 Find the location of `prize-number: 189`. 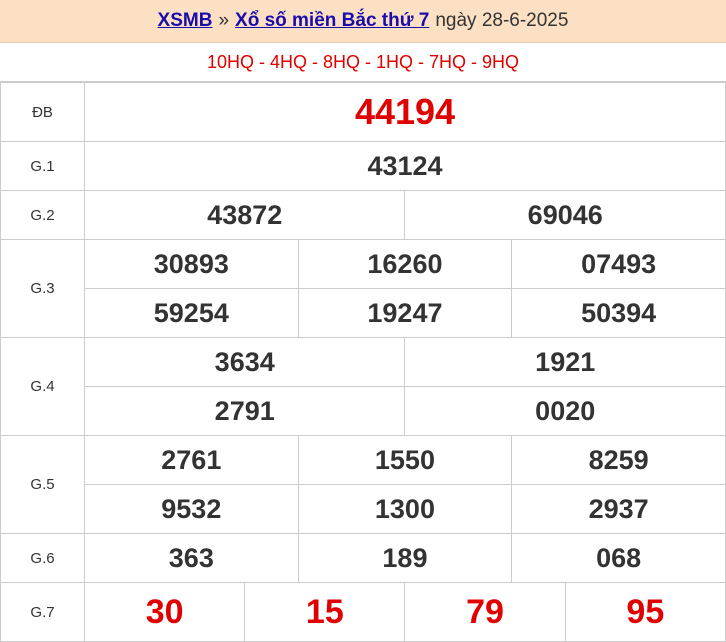

prize-number: 189 is located at coordinates (405, 558).